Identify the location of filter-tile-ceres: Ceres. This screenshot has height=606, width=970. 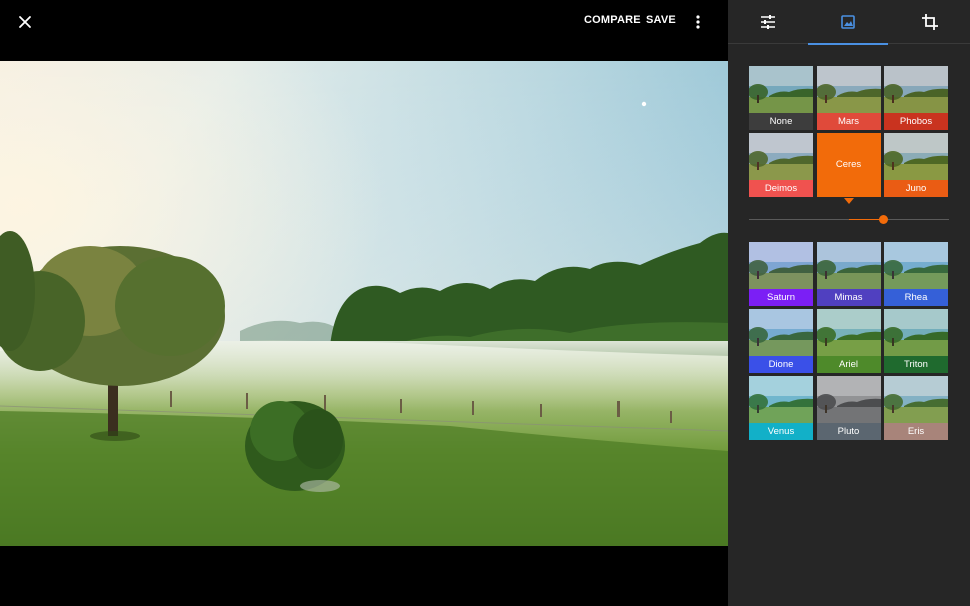
(848, 165).